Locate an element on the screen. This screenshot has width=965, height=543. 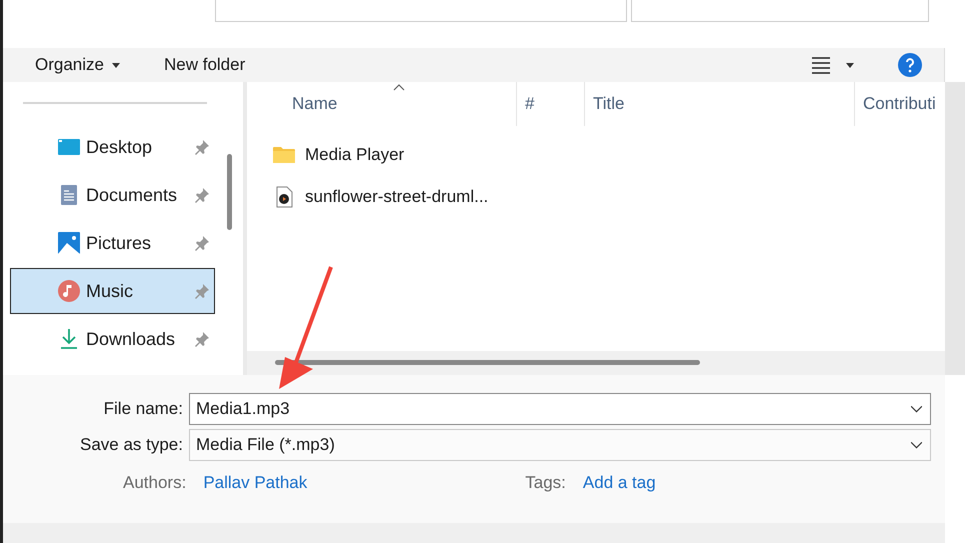
file-type-dropdown: Media File (*.mp3) is located at coordinates (560, 445).